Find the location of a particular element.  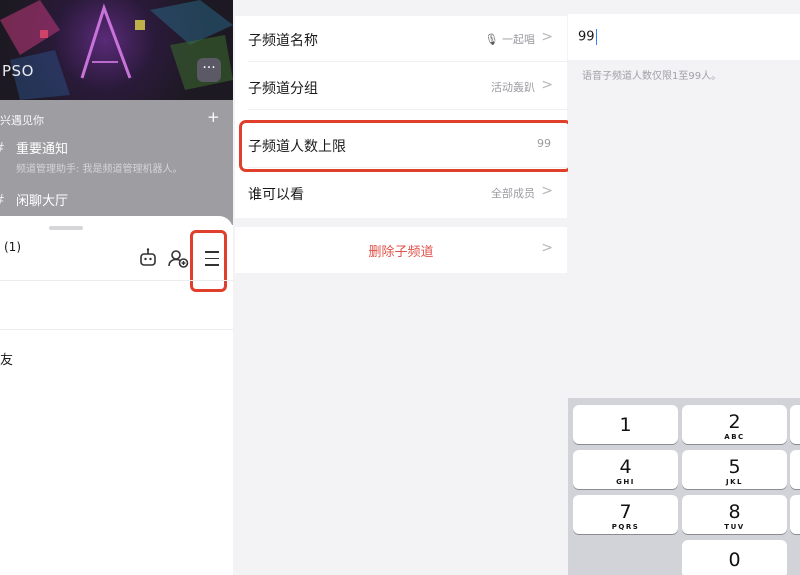

limit-hint: 语音子频道人数仅限1至99人。 is located at coordinates (652, 76).